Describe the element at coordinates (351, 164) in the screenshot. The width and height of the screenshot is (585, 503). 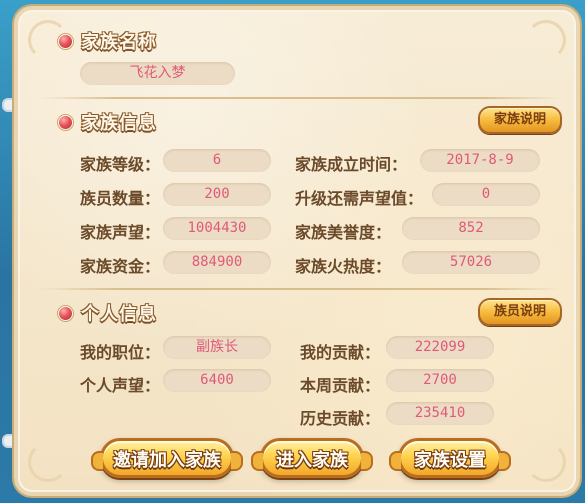
I see `founded-label: 家族成立时间：` at that location.